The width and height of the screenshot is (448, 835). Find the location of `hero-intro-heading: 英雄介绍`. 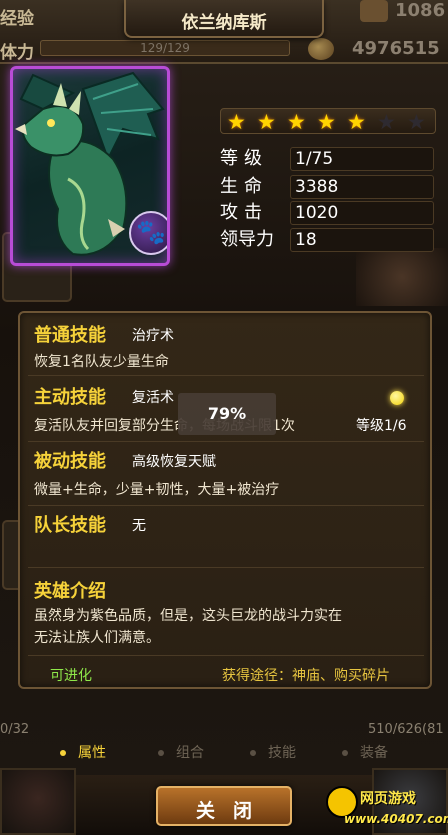

hero-intro-heading: 英雄介绍 is located at coordinates (70, 591).